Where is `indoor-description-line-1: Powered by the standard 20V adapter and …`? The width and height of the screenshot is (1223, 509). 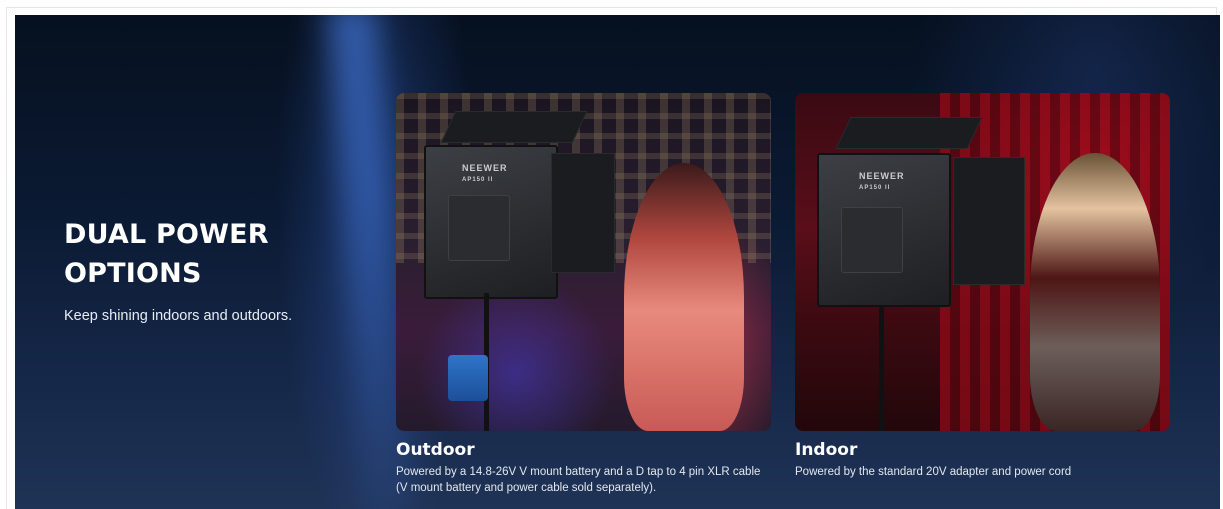
indoor-description-line-1: Powered by the standard 20V adapter and … is located at coordinates (933, 472).